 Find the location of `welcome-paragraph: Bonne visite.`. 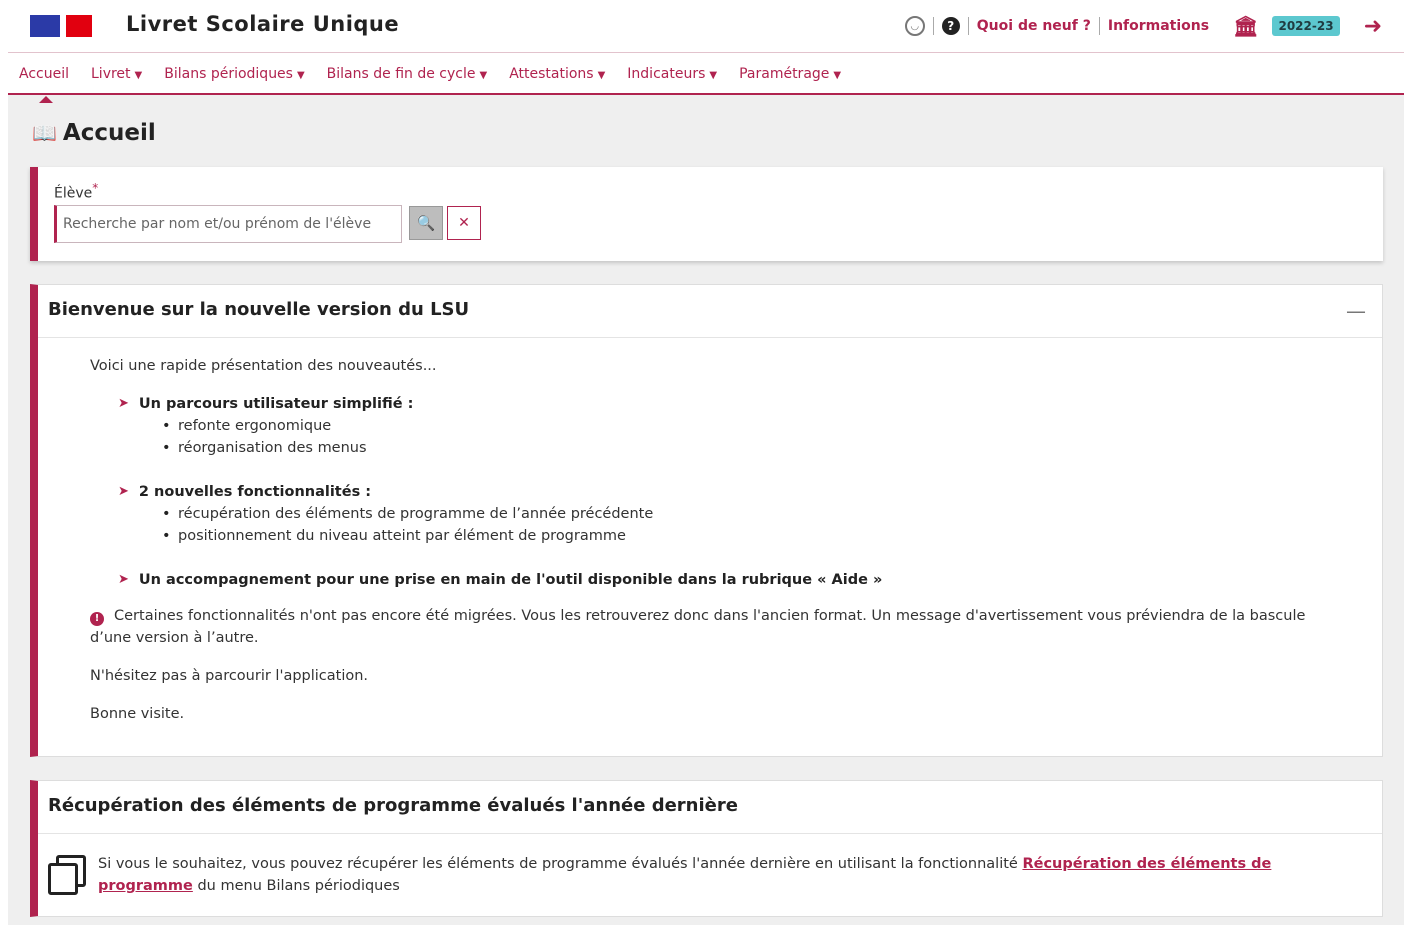

welcome-paragraph: Bonne visite. is located at coordinates (137, 714).